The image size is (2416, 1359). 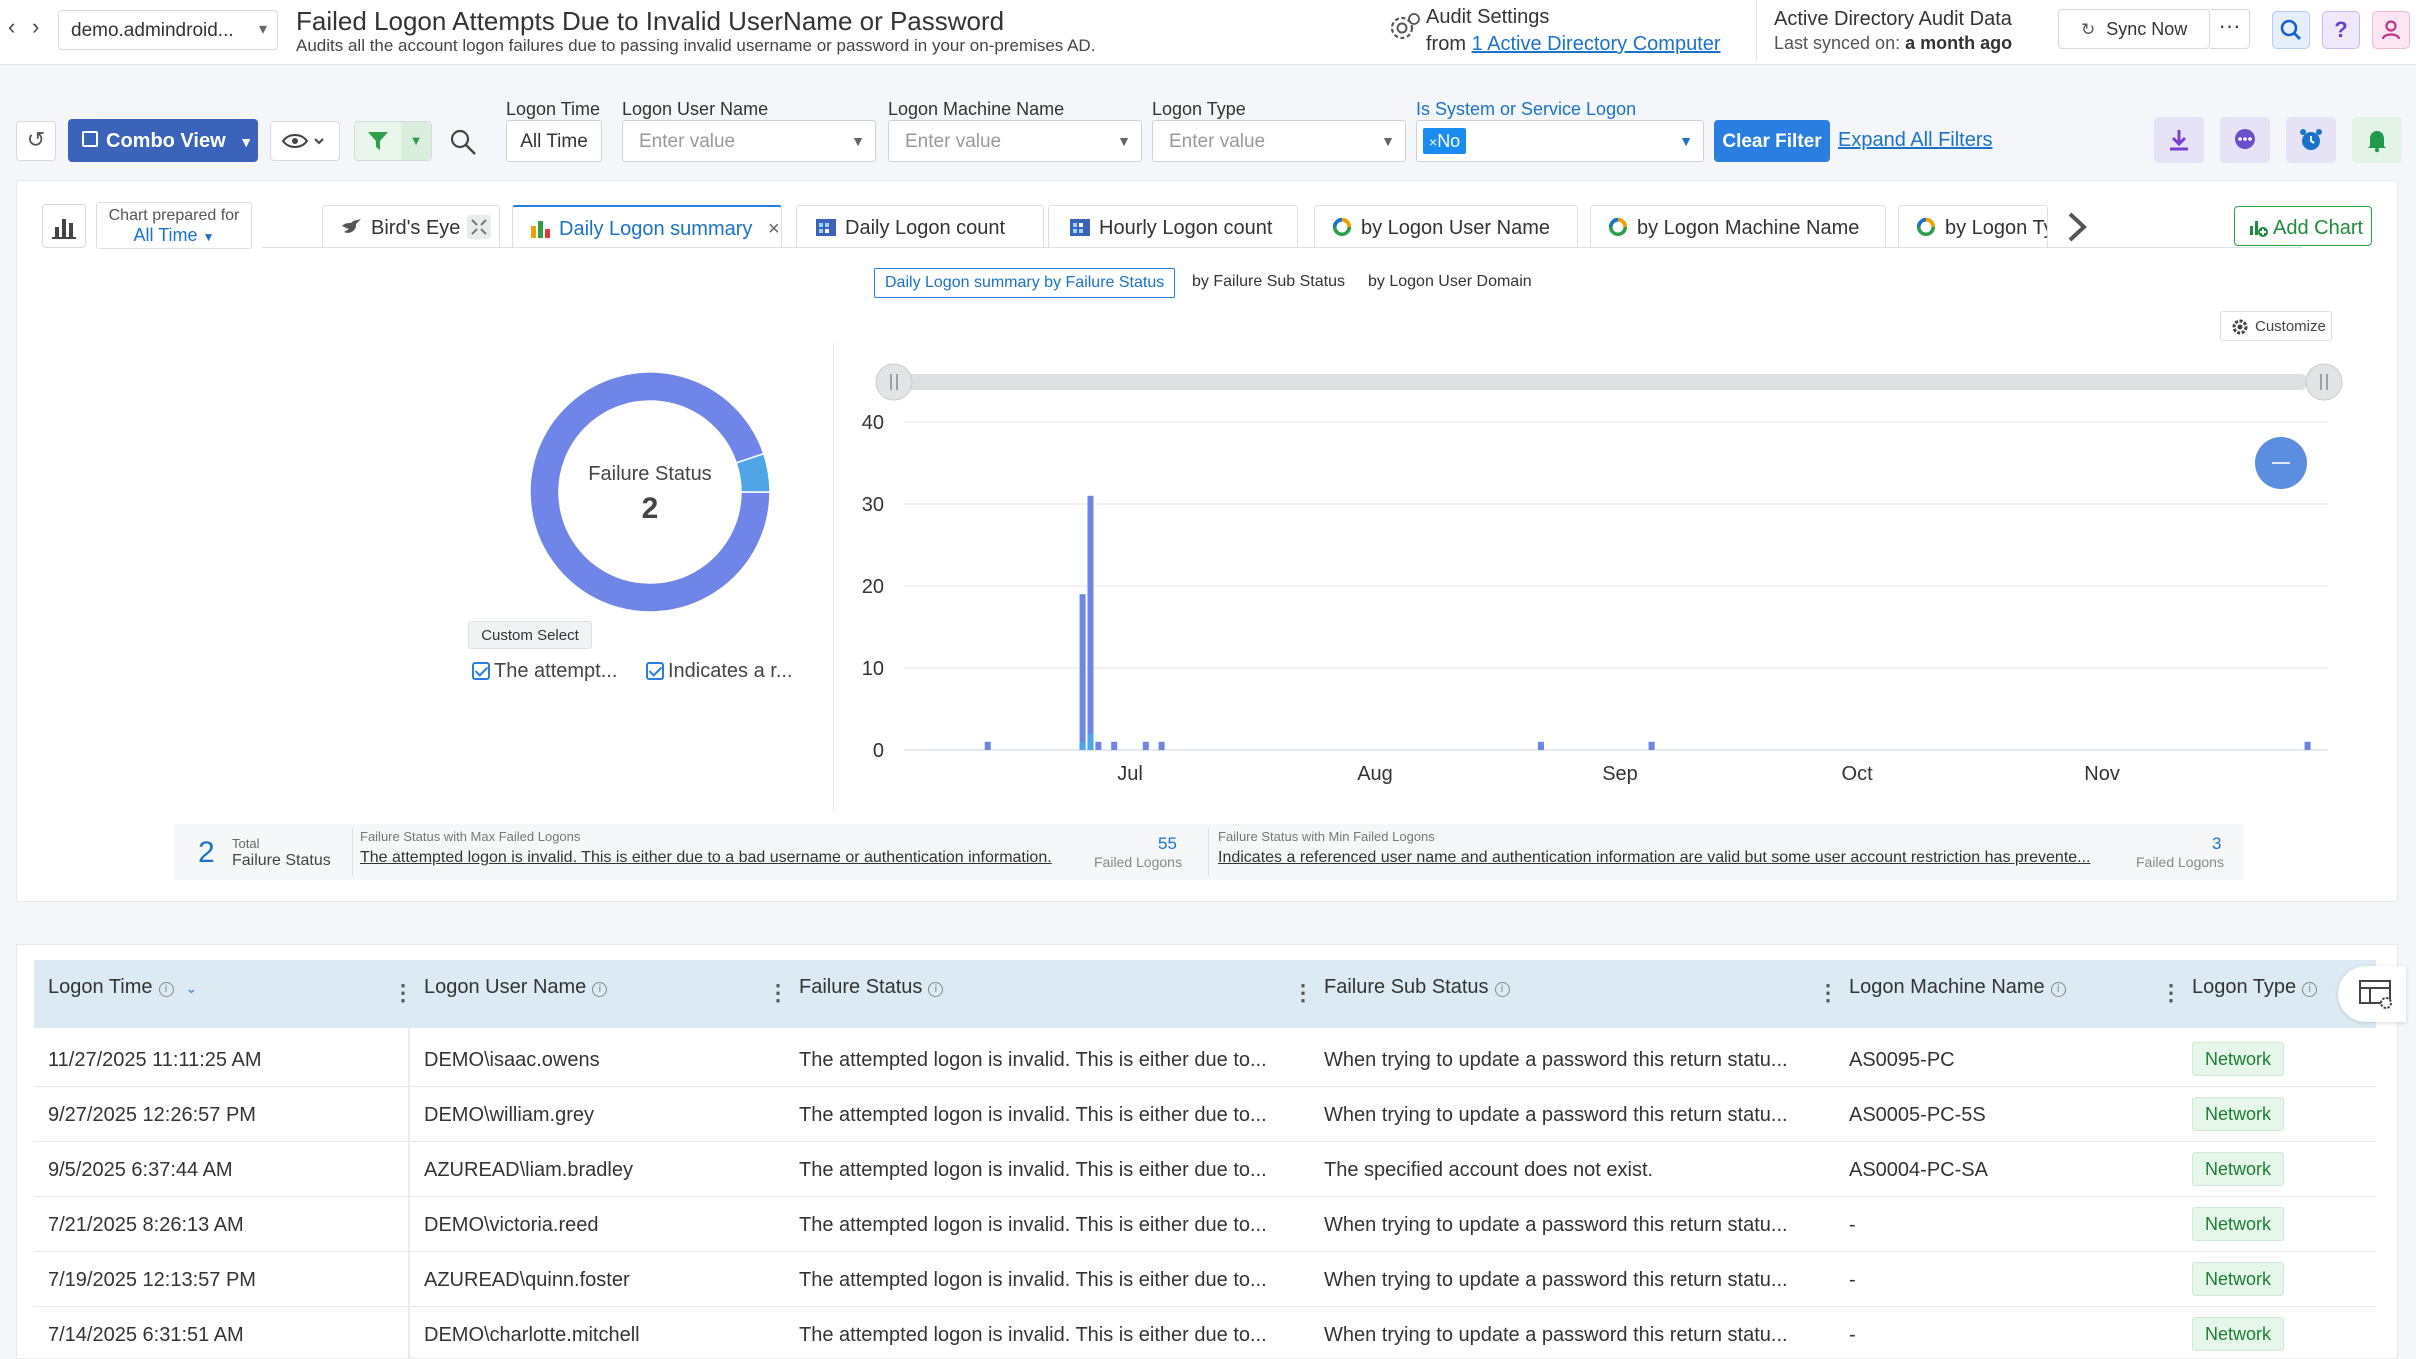 What do you see at coordinates (894, 382) in the screenshot?
I see `range-slider-left-handle` at bounding box center [894, 382].